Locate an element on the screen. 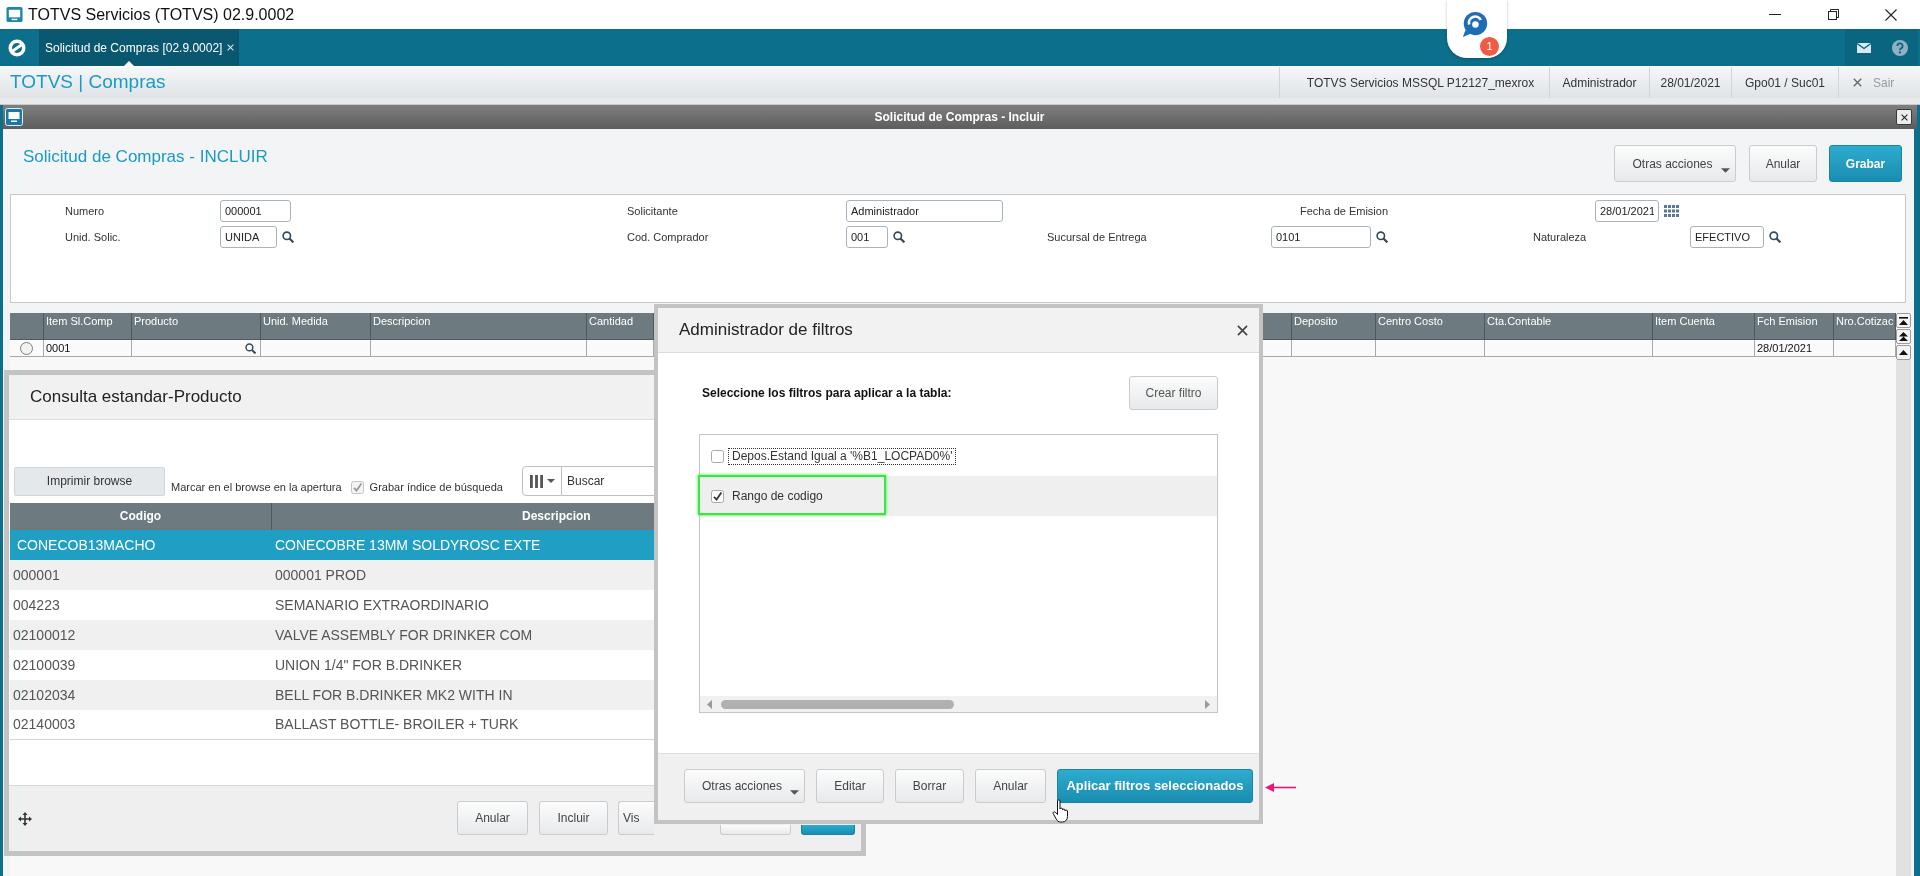 The width and height of the screenshot is (1920, 876). table-cell-text: BALLAST BOTTLE- BROILER + TURK is located at coordinates (397, 724).